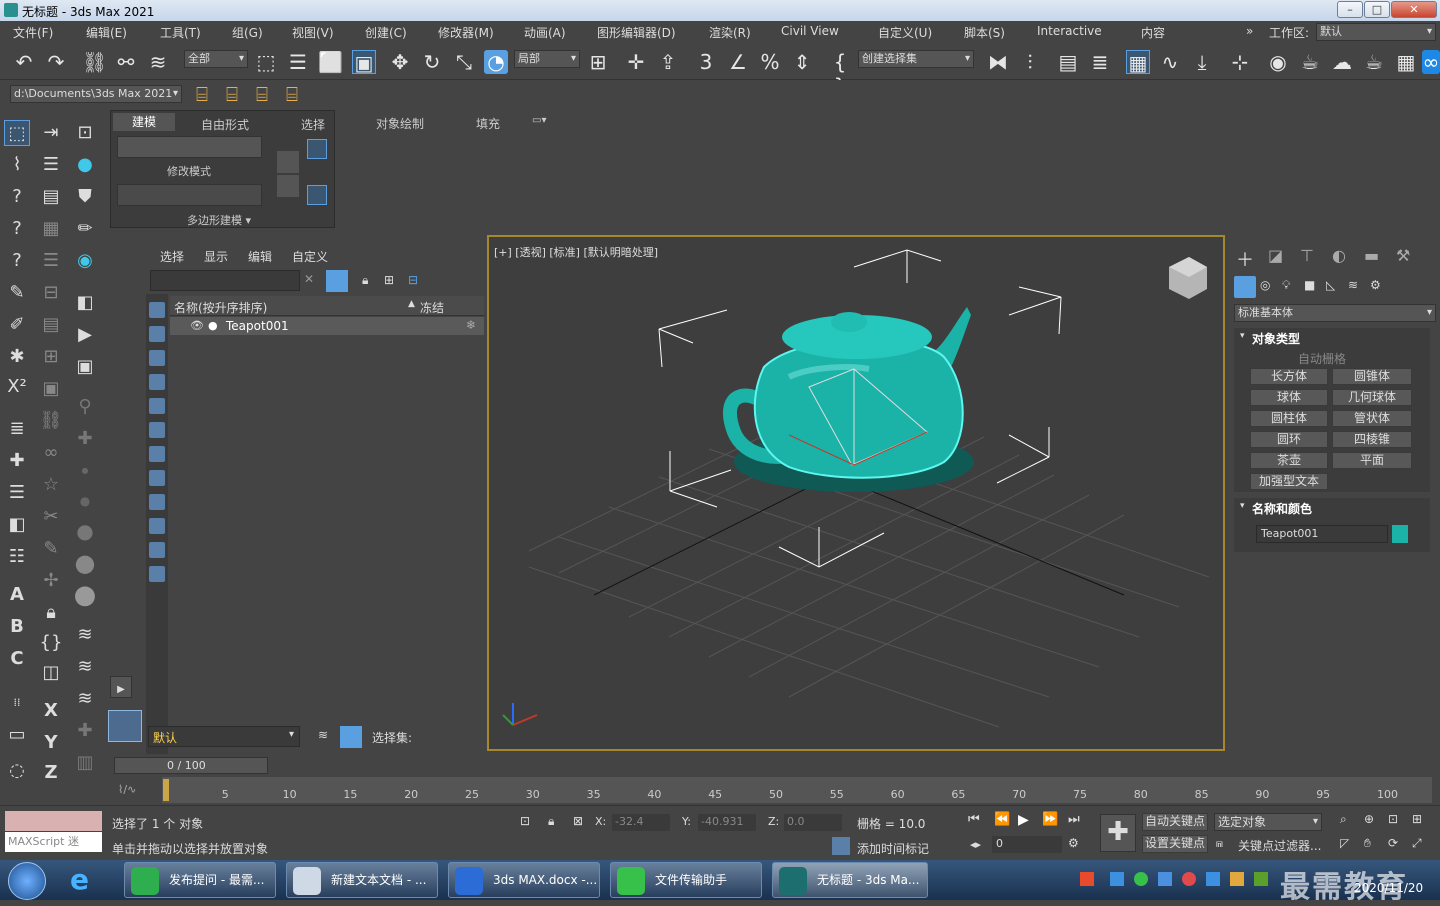 Image resolution: width=1440 pixels, height=906 pixels. What do you see at coordinates (85, 699) in the screenshot?
I see `layers4-icon: ≋` at bounding box center [85, 699].